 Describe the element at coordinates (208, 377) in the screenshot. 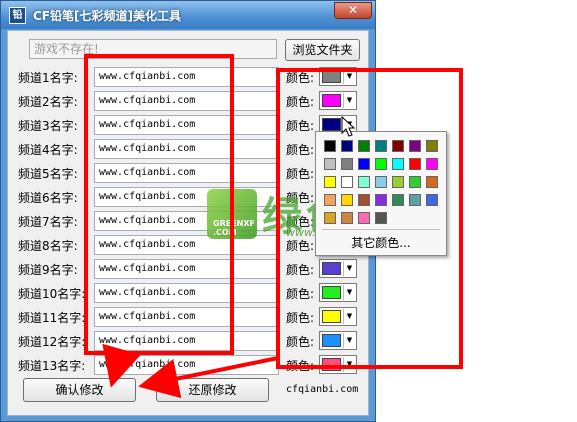

I see `annotation-arrow-right` at that location.